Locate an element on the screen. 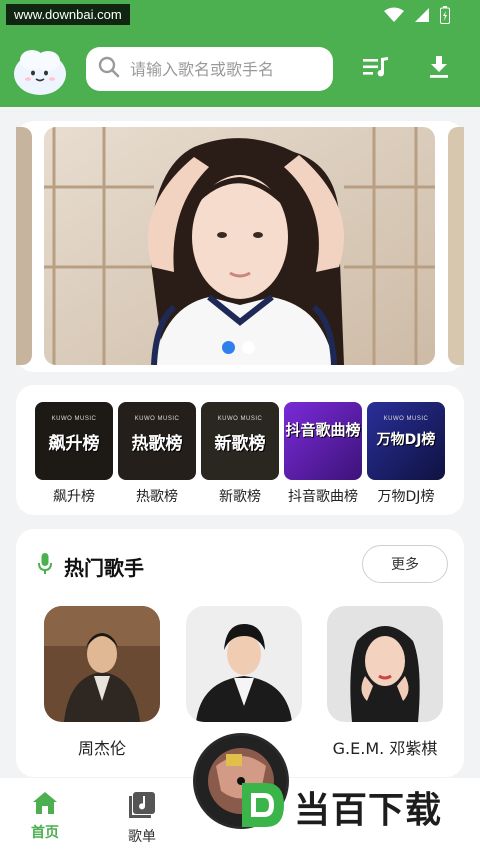 This screenshot has width=480, height=853. brand-logo-icon is located at coordinates (261, 807).